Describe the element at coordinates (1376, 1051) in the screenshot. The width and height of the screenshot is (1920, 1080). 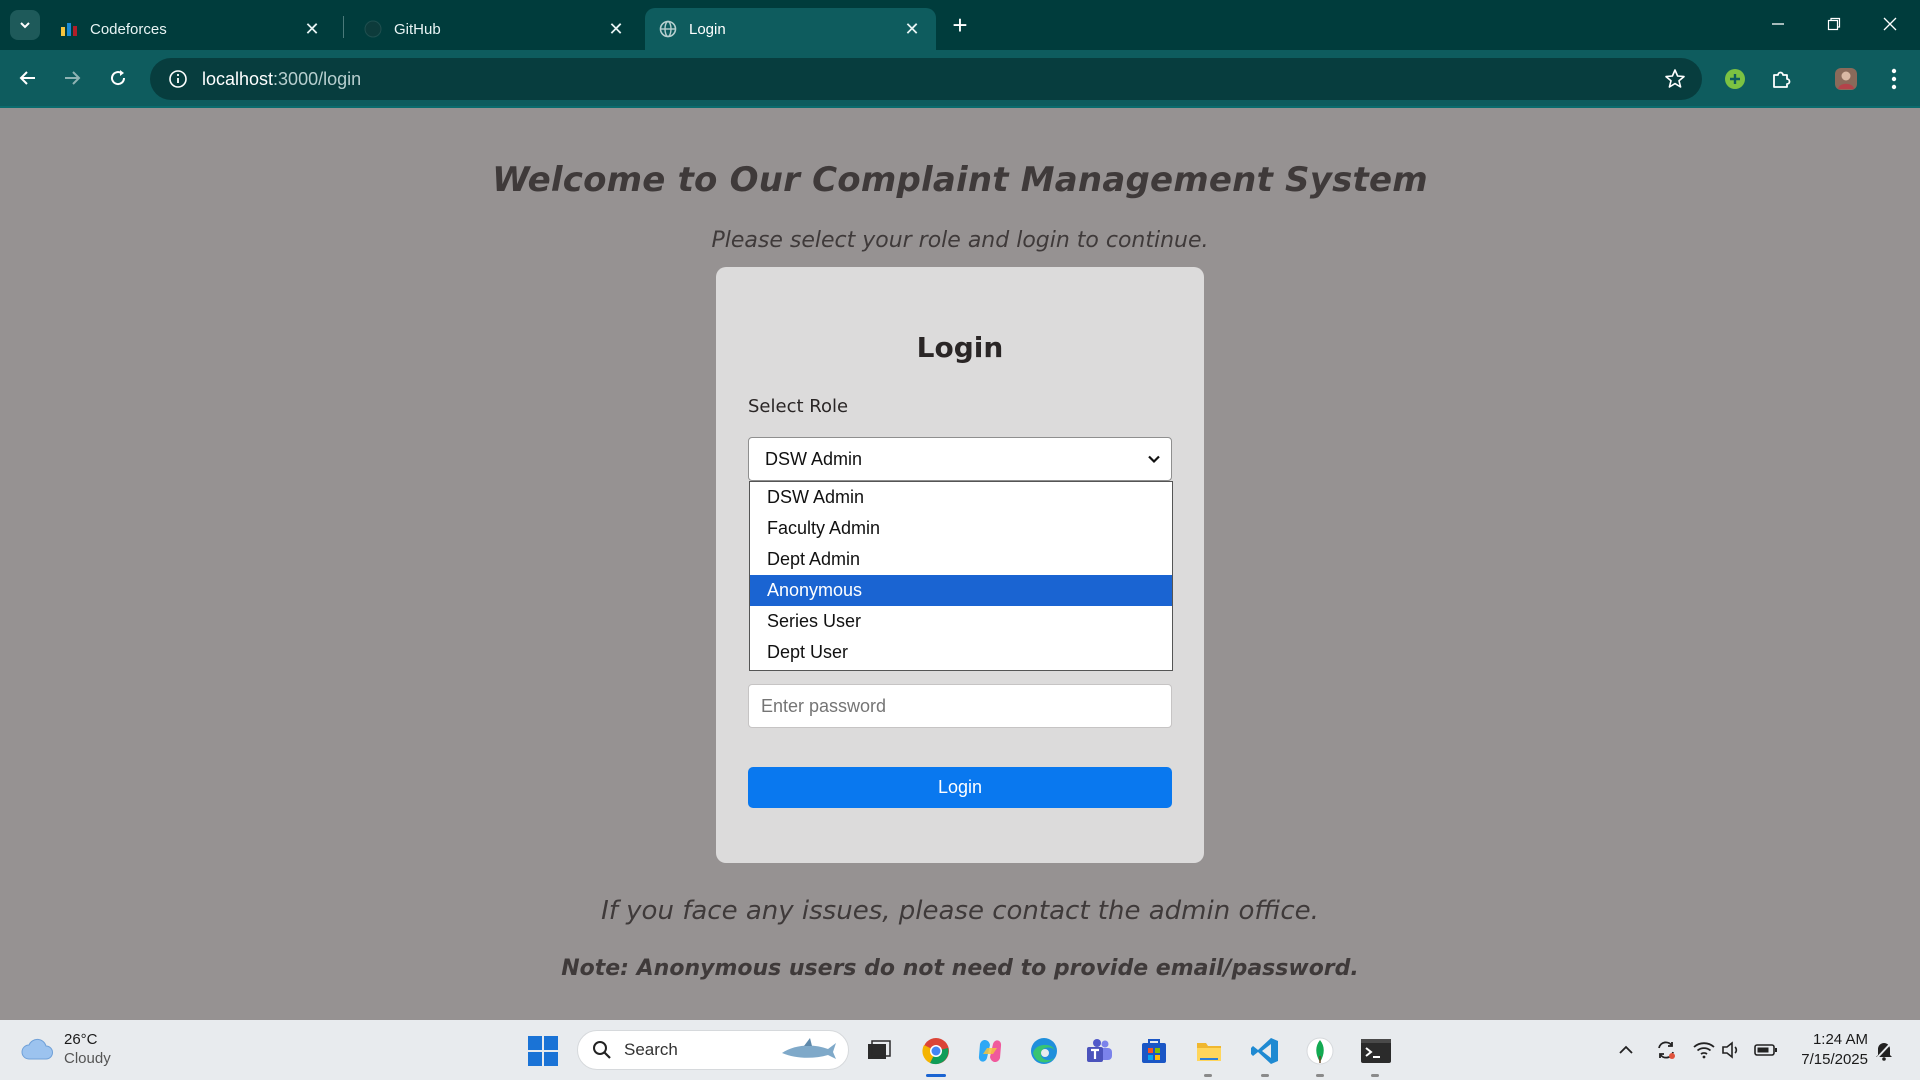
I see `terminal-icon` at that location.